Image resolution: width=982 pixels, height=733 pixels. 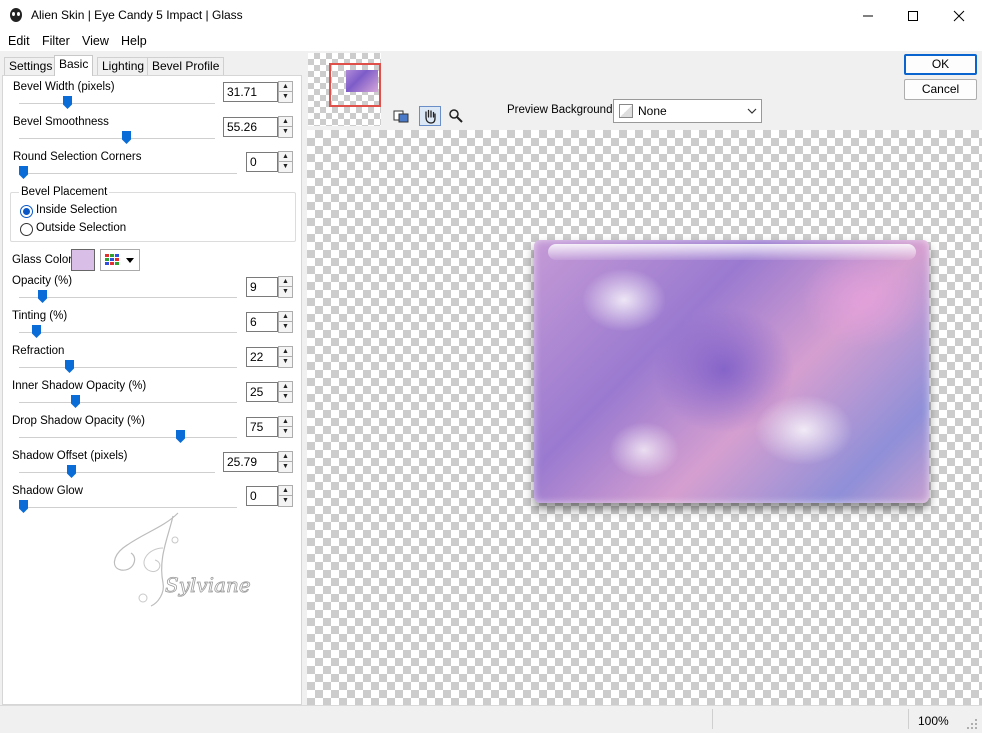 I want to click on tab-bevel-profile: Bevel Profile, so click(x=186, y=66).